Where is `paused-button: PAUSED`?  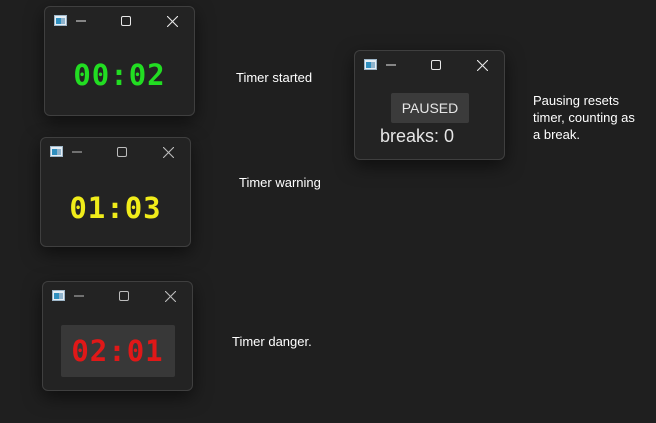
paused-button: PAUSED is located at coordinates (430, 108).